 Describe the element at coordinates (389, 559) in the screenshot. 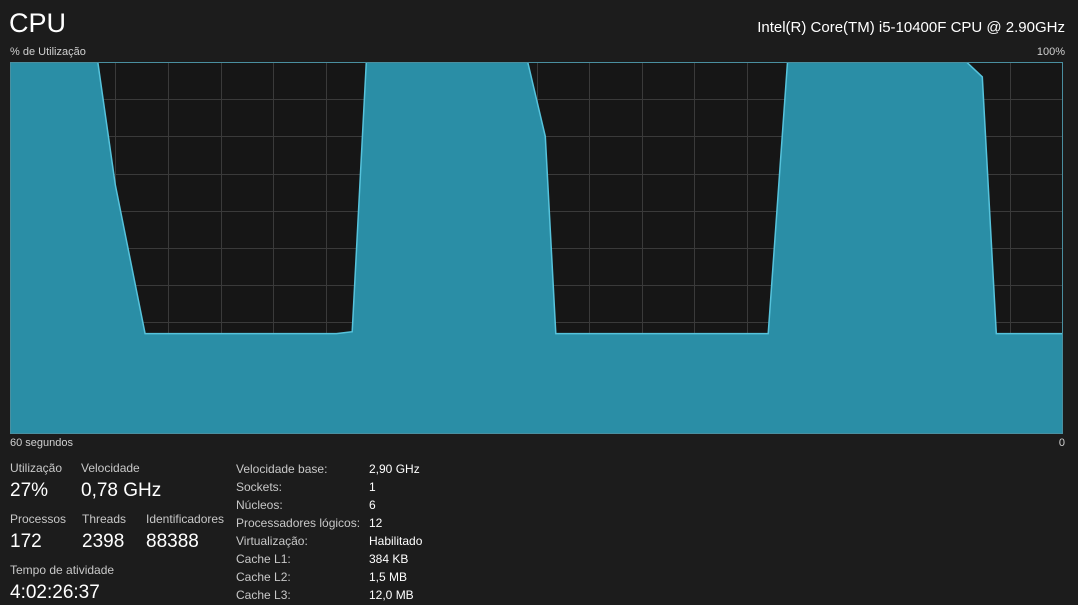

I see `detail-value: 384 KB` at that location.